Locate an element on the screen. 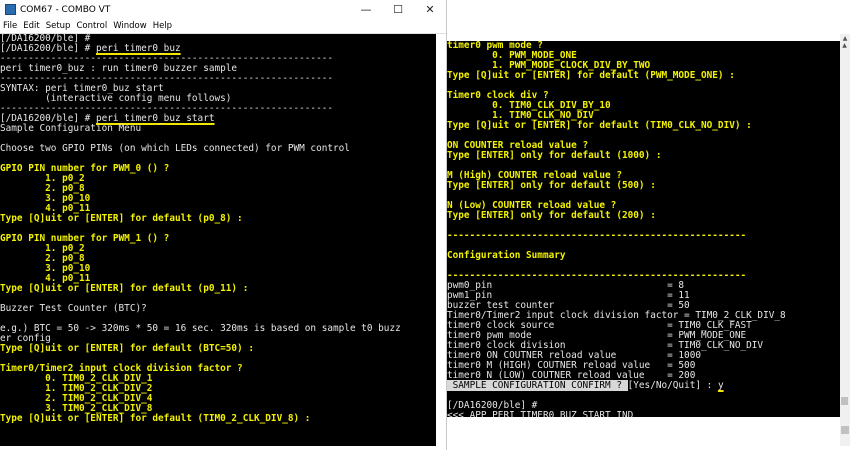  title-bar: COM67 - COMBO VT — ☐ ✕ is located at coordinates (223, 9).